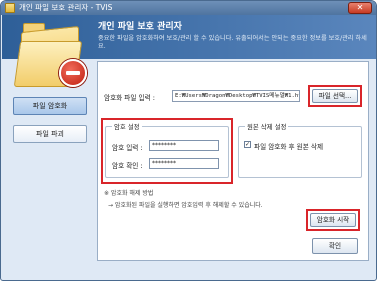 This screenshot has width=377, height=281. Describe the element at coordinates (360, 8) in the screenshot. I see `close-button: ✕` at that location.